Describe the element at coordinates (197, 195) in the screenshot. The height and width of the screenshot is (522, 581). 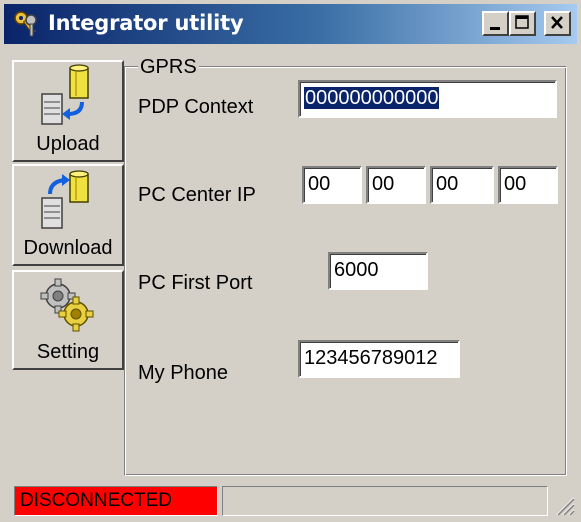
I see `pc-center-ip-label: PC Center IP` at that location.